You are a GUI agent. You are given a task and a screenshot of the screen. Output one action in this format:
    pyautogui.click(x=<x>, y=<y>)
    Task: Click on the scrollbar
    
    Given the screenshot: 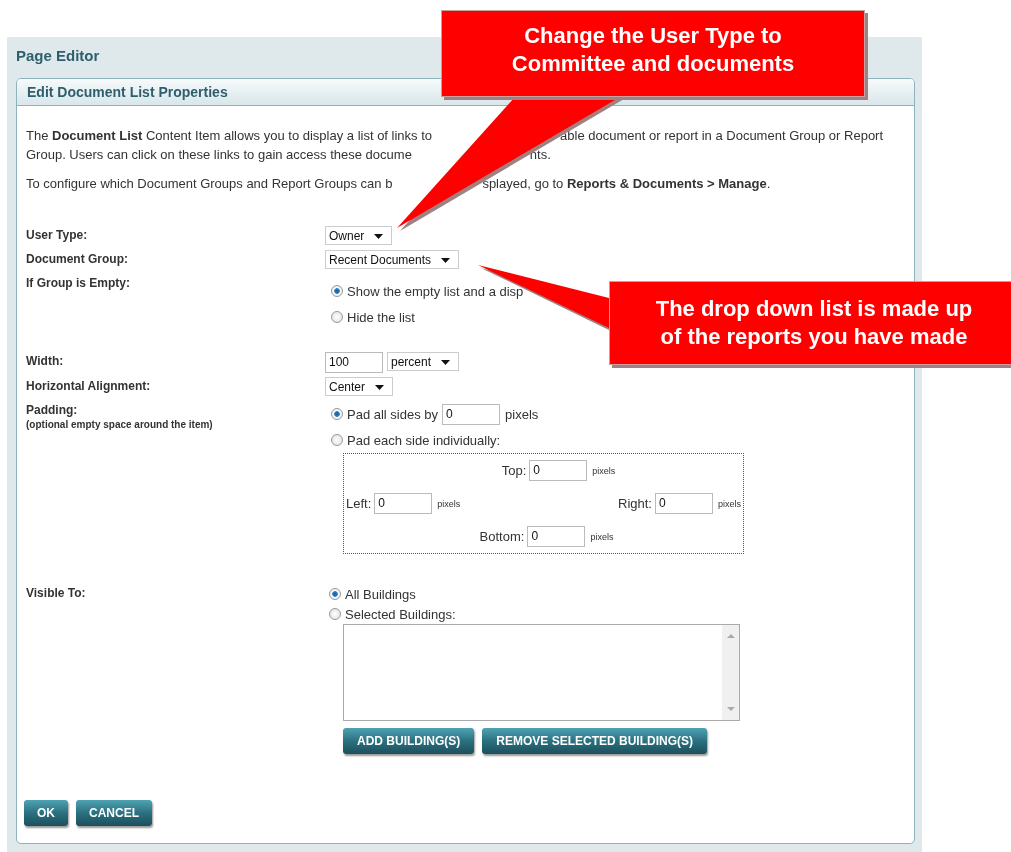 What is the action you would take?
    pyautogui.click(x=730, y=672)
    